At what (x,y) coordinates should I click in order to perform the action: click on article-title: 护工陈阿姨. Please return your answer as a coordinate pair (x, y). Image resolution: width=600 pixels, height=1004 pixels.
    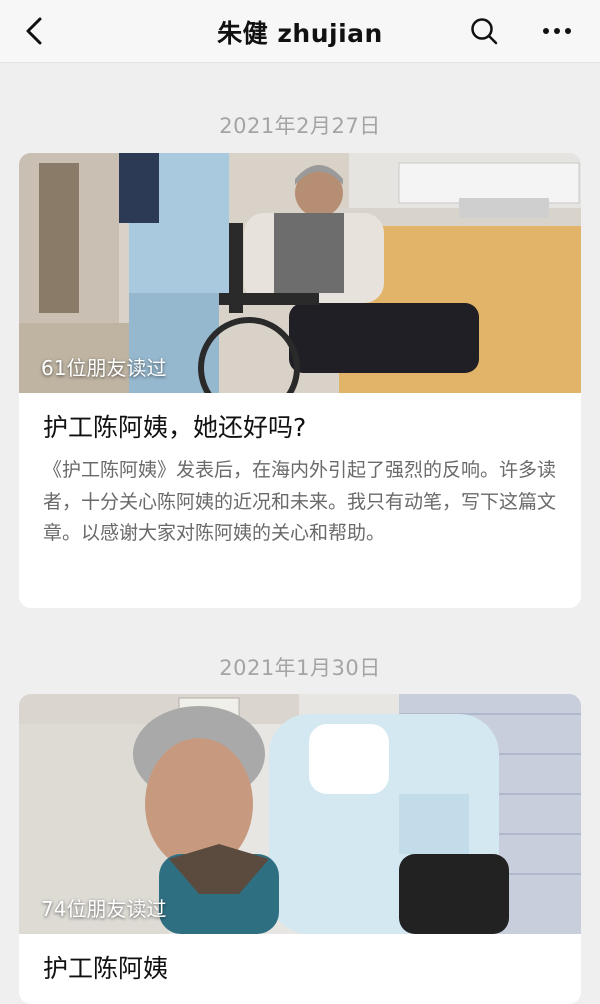
    Looking at the image, I should click on (106, 968).